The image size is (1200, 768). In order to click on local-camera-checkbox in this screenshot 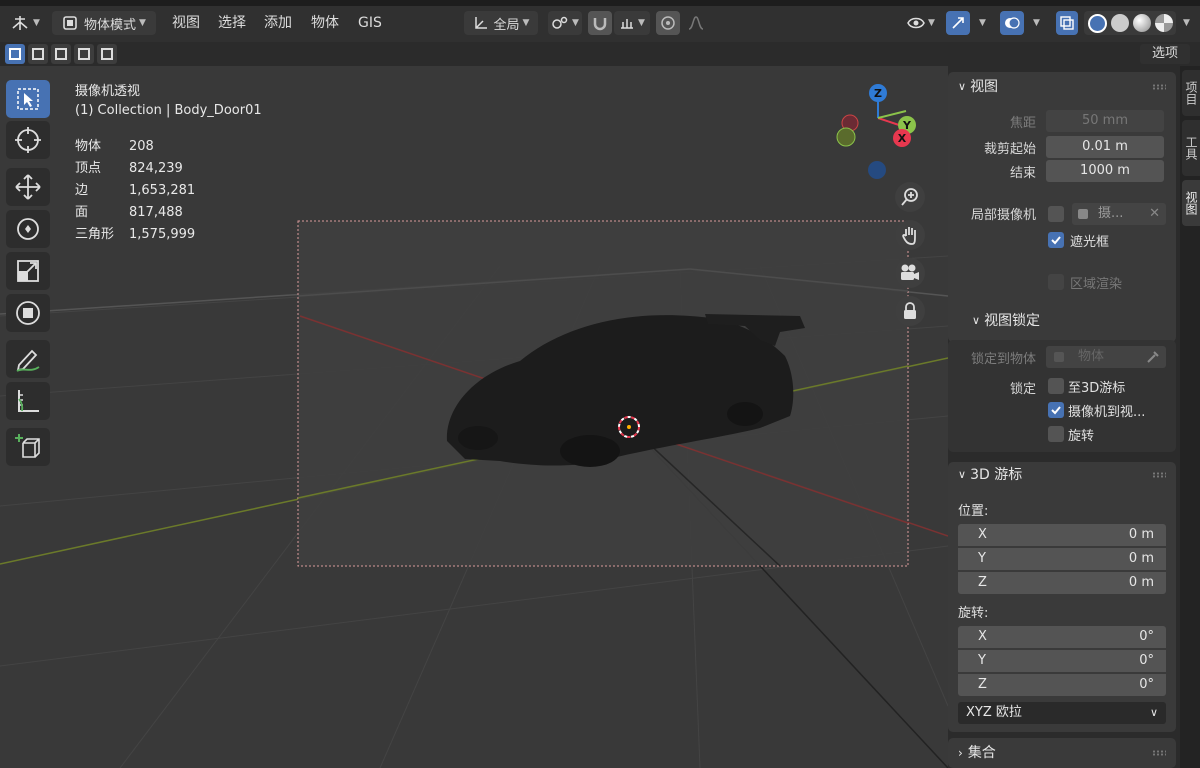, I will do `click(1056, 214)`.